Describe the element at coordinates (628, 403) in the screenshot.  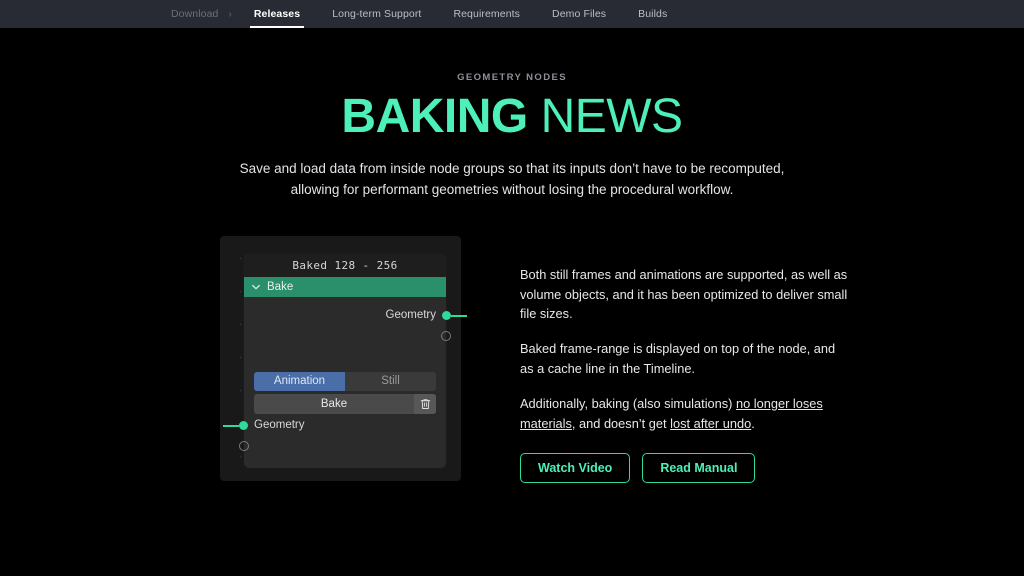
I see `paragraph-3-pre: Additionally, baking (also simulations)` at that location.